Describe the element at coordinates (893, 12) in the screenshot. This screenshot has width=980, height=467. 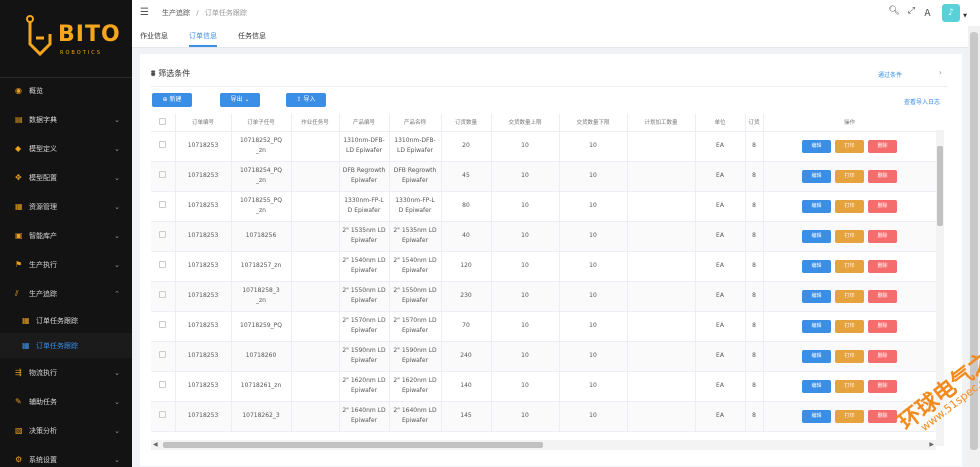
I see `search-icon: 🔍︎` at that location.